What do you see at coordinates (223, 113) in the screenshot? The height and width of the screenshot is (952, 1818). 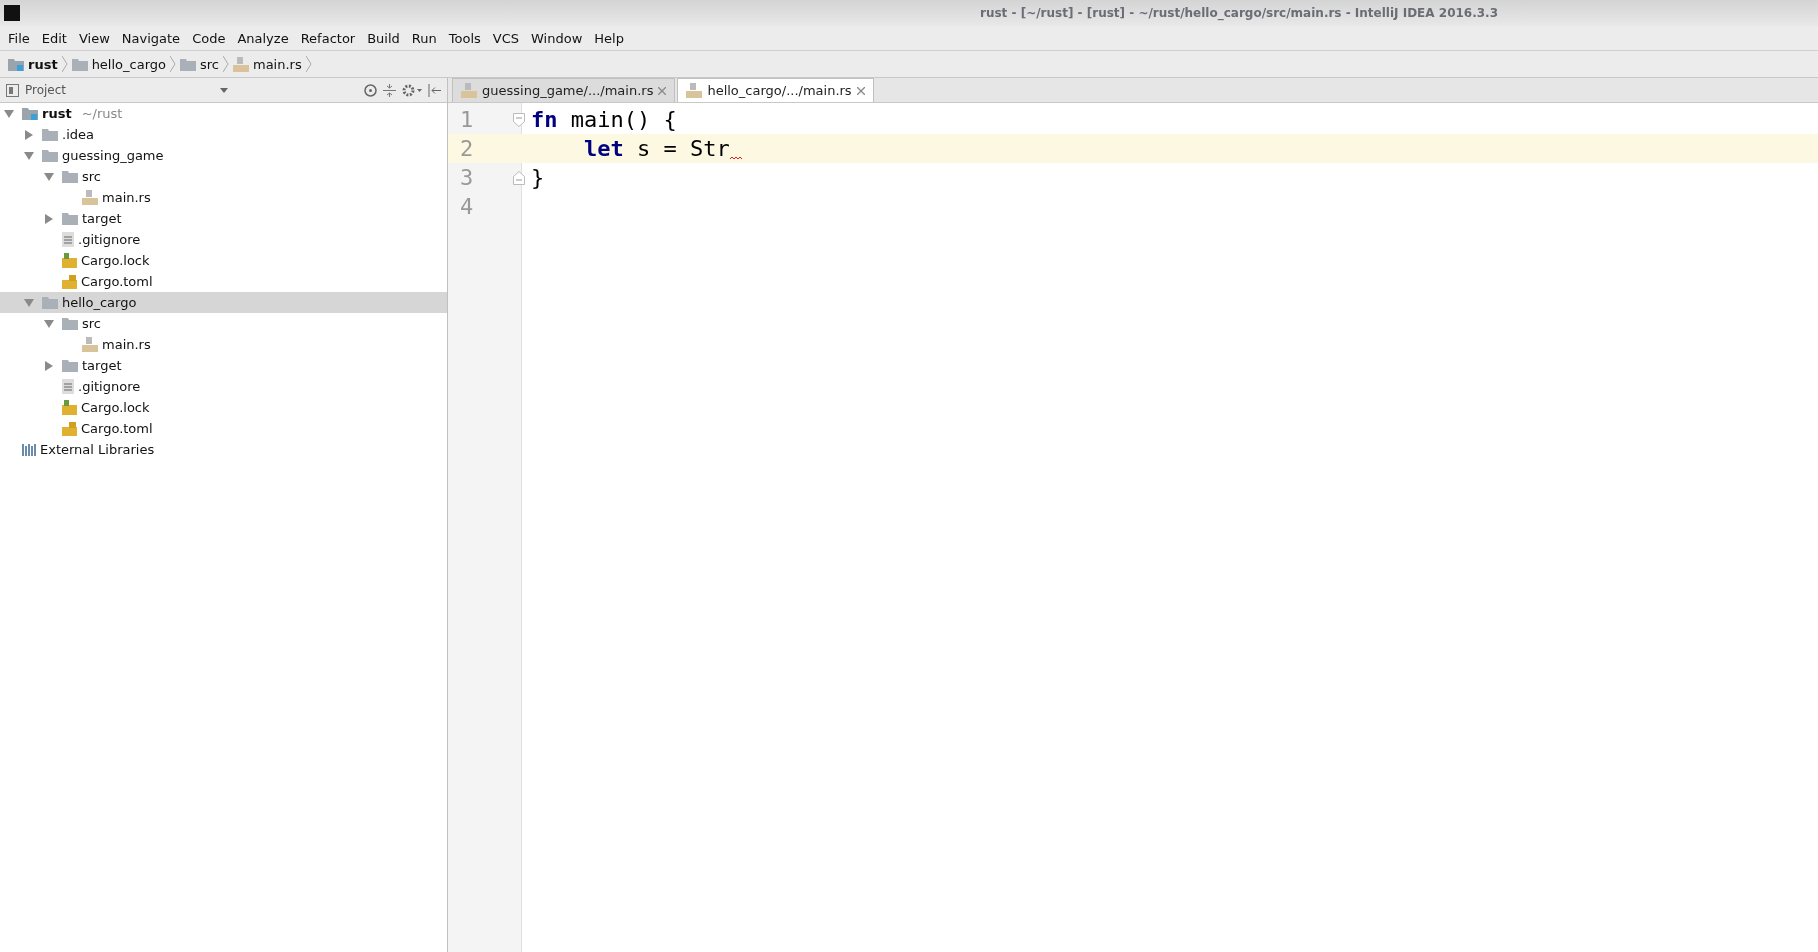 I see `tree-item: rust ~/rust` at bounding box center [223, 113].